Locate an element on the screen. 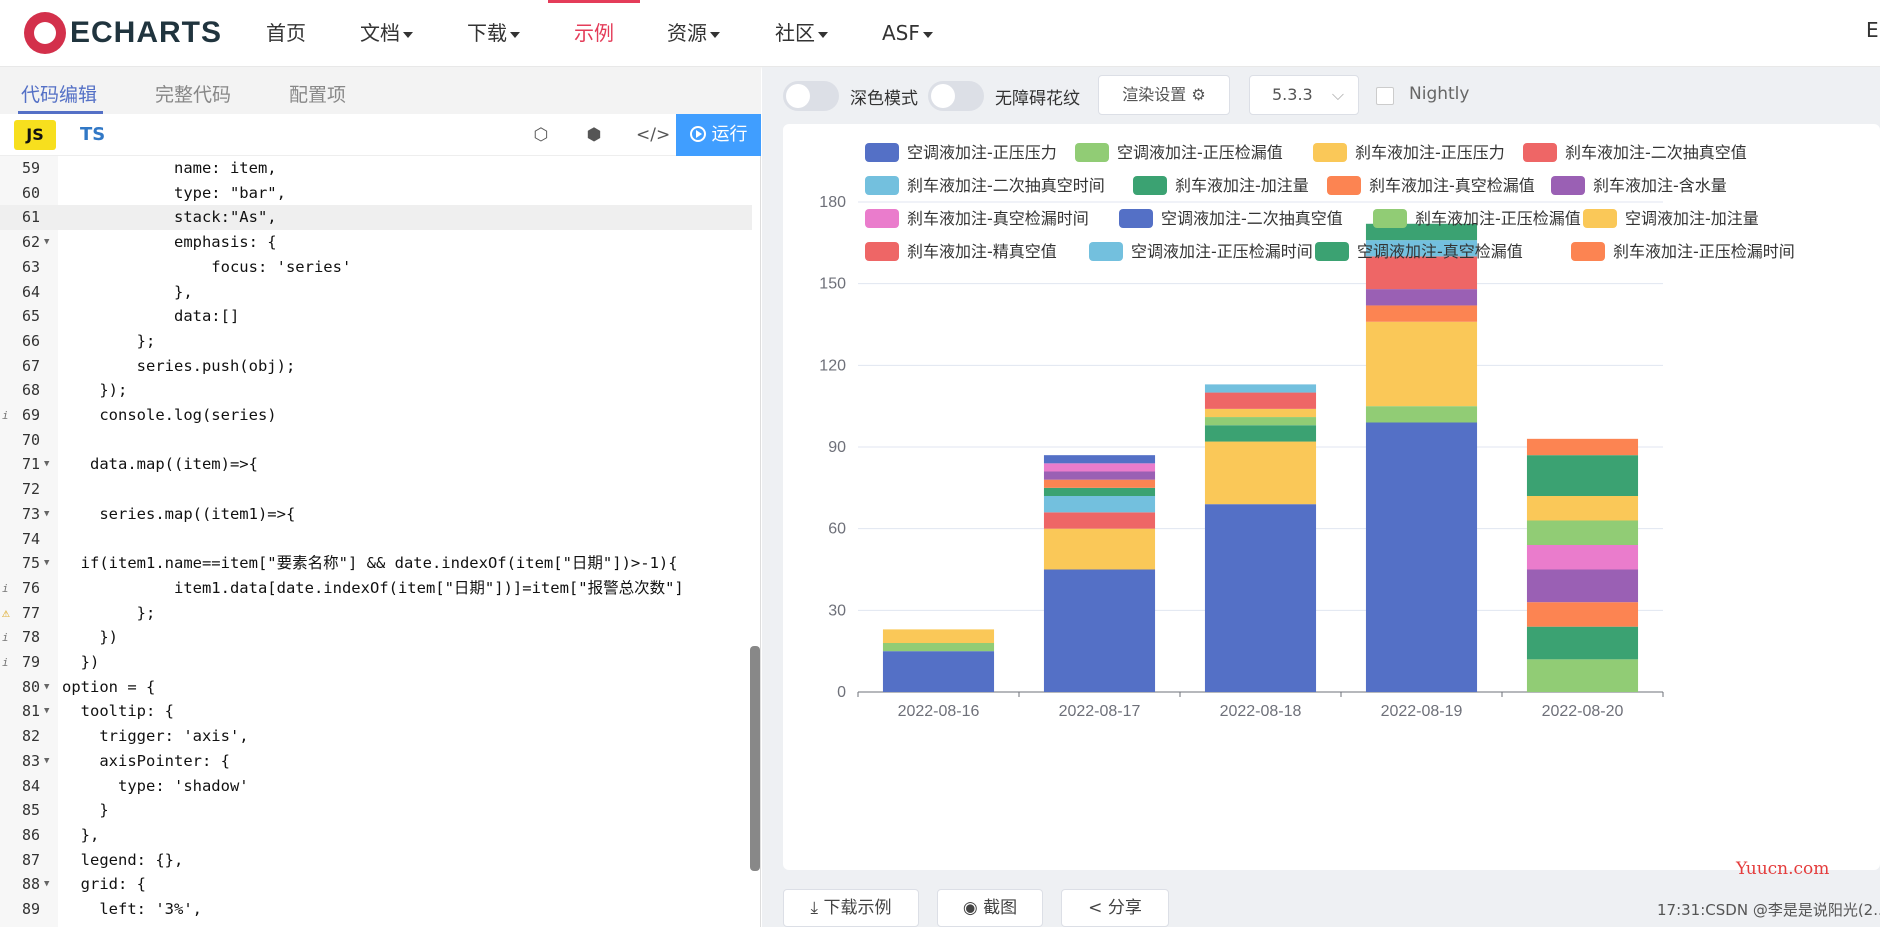 This screenshot has height=927, width=1880. logo-text: ECHARTS is located at coordinates (146, 32).